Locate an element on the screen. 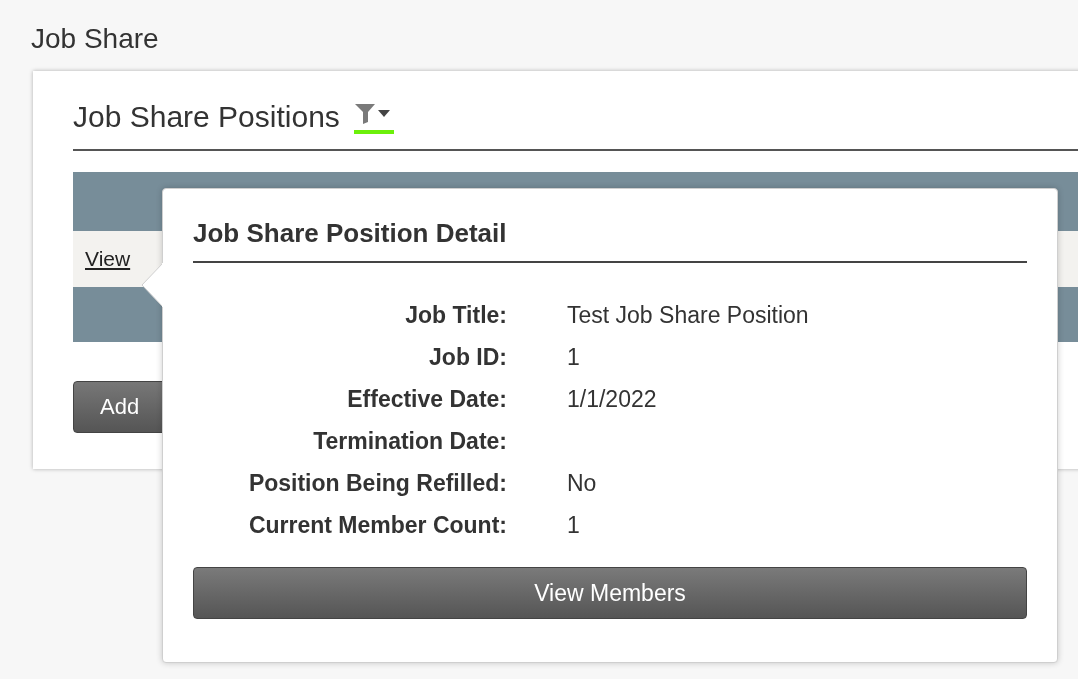 This screenshot has height=679, width=1078. field-value: No is located at coordinates (582, 483).